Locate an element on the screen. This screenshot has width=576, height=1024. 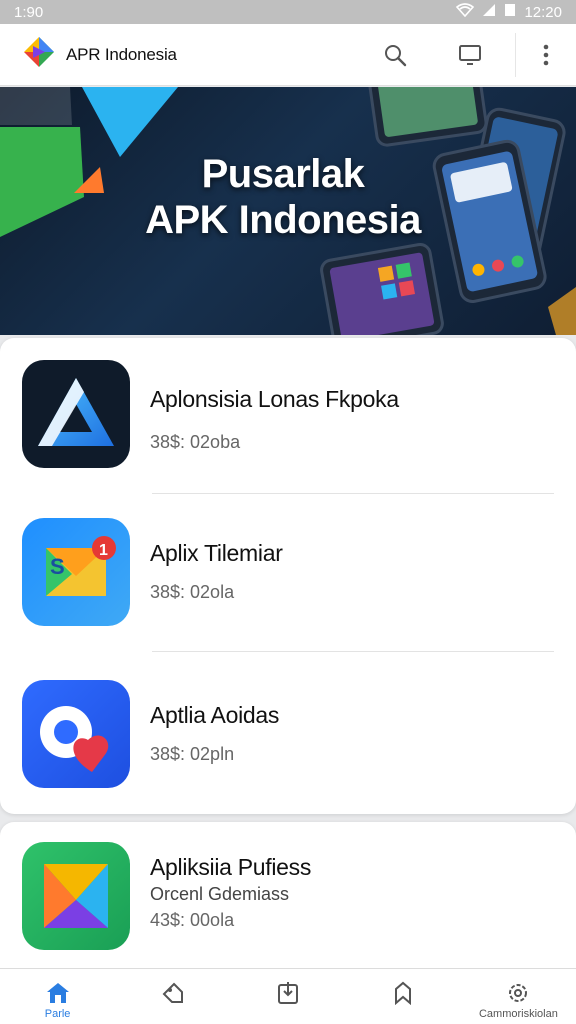
app-bar: APR Indonesia is located at coordinates (288, 55).